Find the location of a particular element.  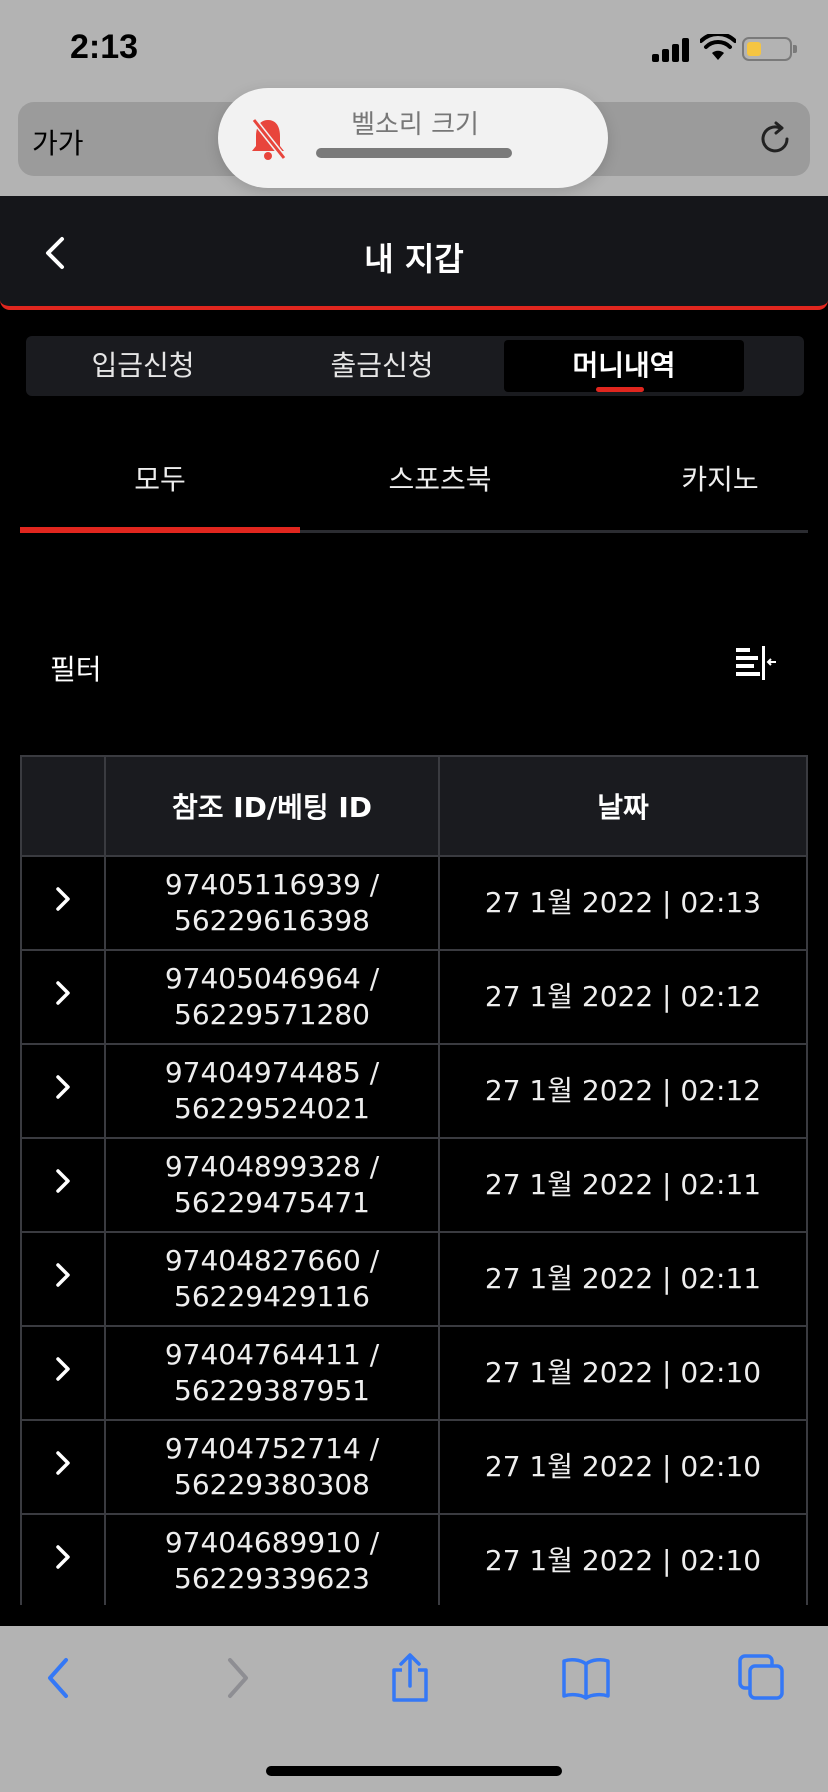

ref-bet-id-cell: 97404689910 /56229339623 is located at coordinates (272, 1559).